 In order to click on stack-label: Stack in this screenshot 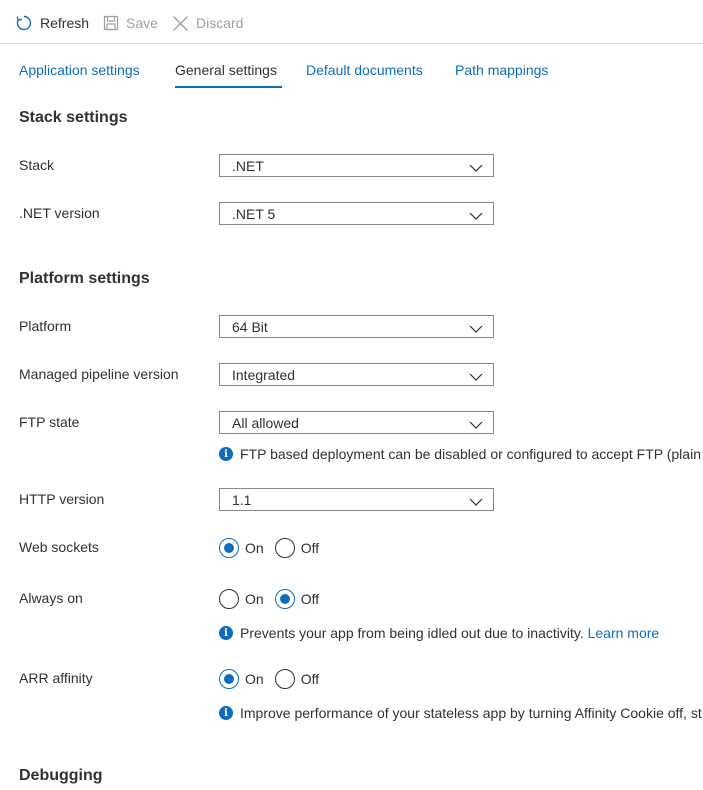, I will do `click(37, 165)`.